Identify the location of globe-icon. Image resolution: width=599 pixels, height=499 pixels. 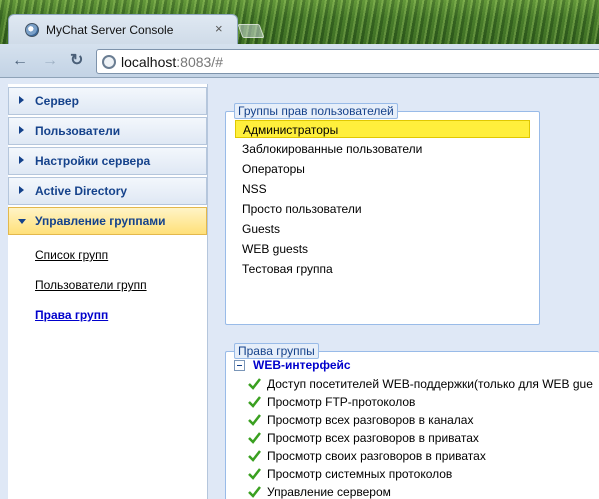
(32, 30).